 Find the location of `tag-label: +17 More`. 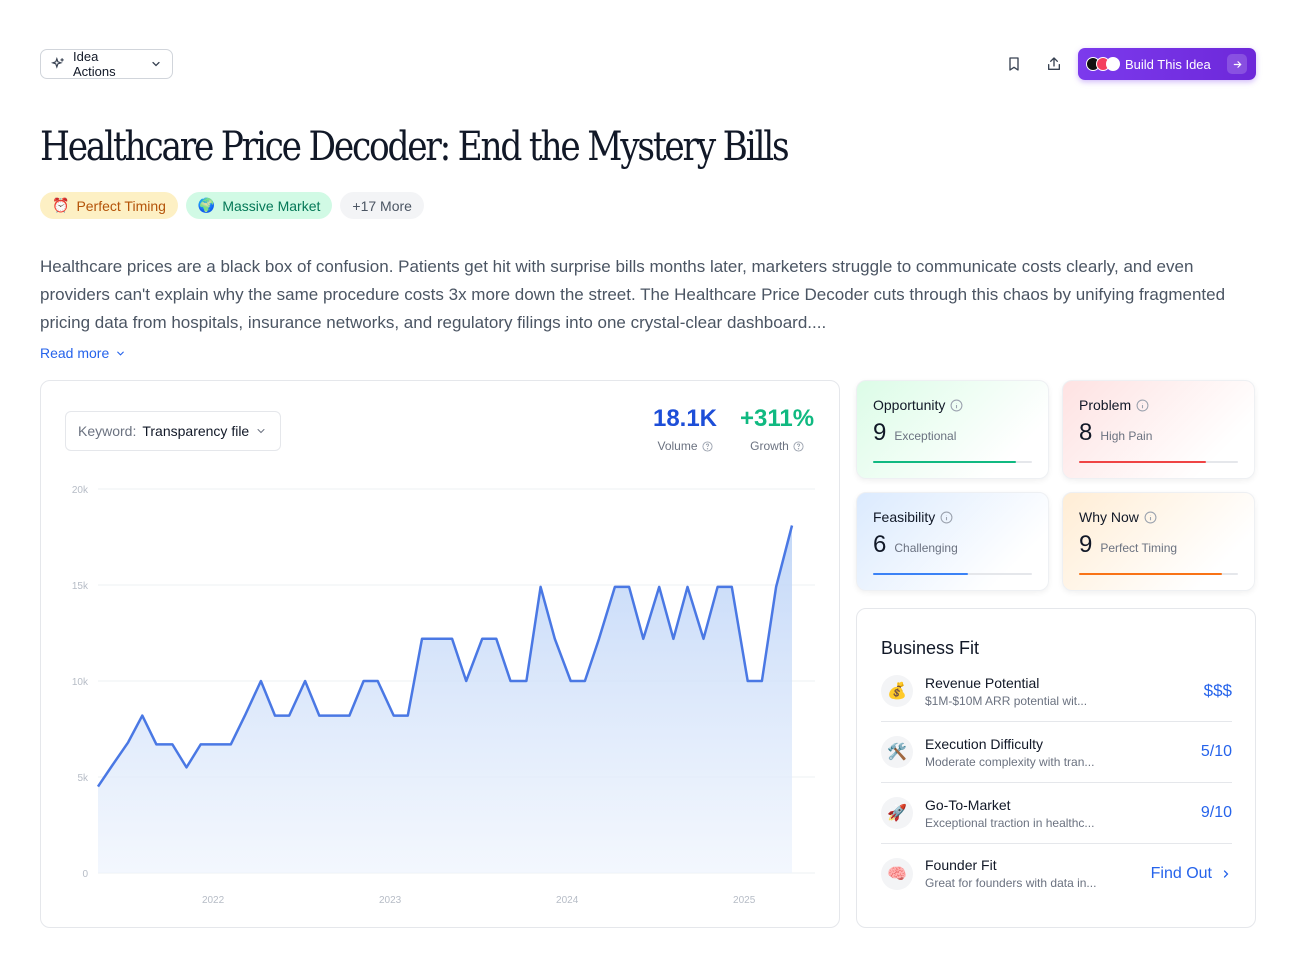

tag-label: +17 More is located at coordinates (382, 205).